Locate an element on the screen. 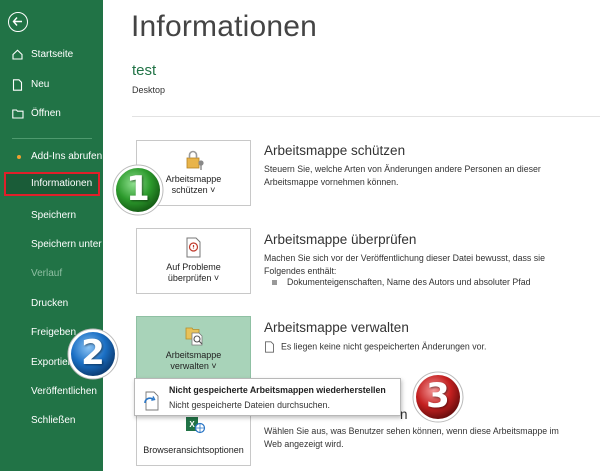  check-for-issues-button: Auf Probleme überprüfen ˅ is located at coordinates (193, 261).